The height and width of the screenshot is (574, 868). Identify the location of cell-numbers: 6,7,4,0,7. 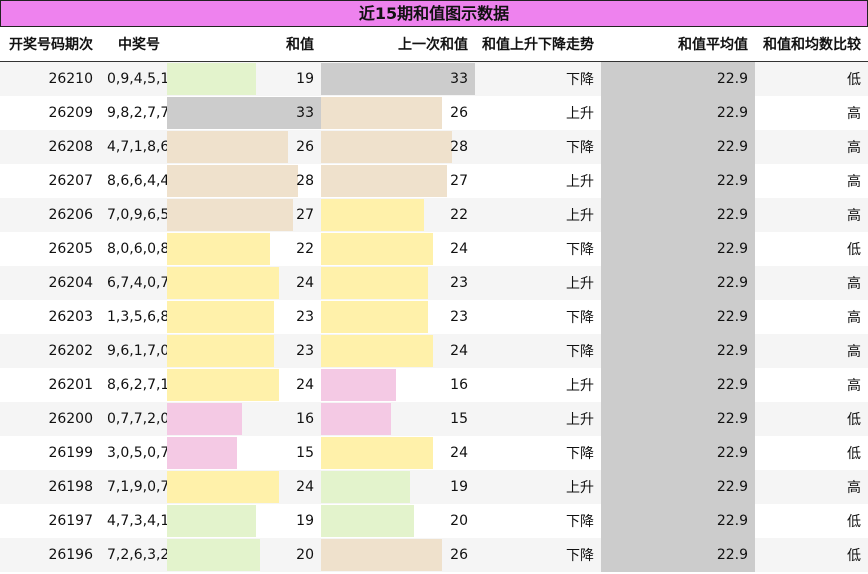
(134, 283).